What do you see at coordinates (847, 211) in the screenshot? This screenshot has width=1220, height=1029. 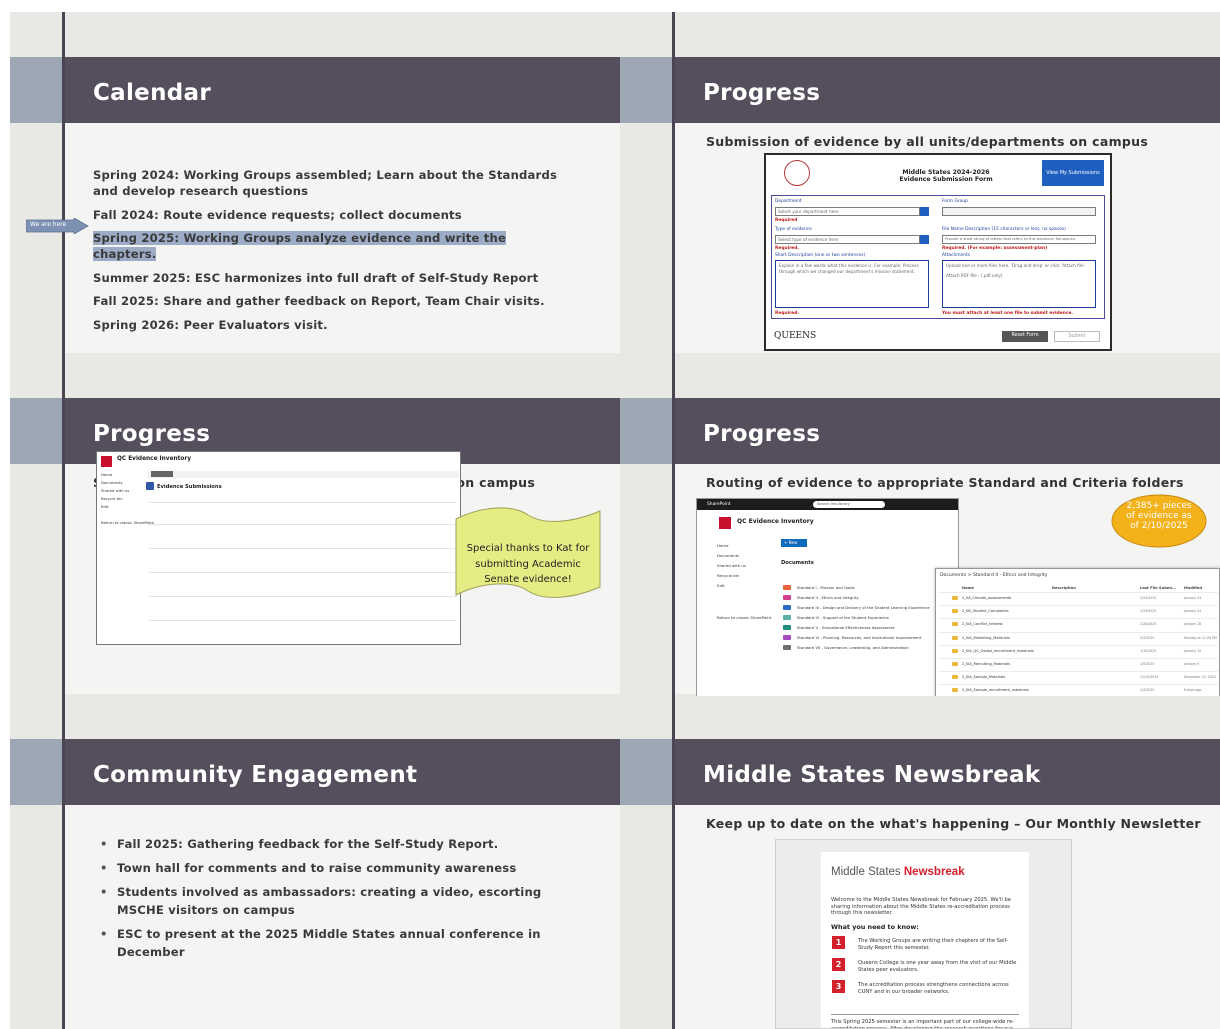 I see `department-select: Select your department here` at bounding box center [847, 211].